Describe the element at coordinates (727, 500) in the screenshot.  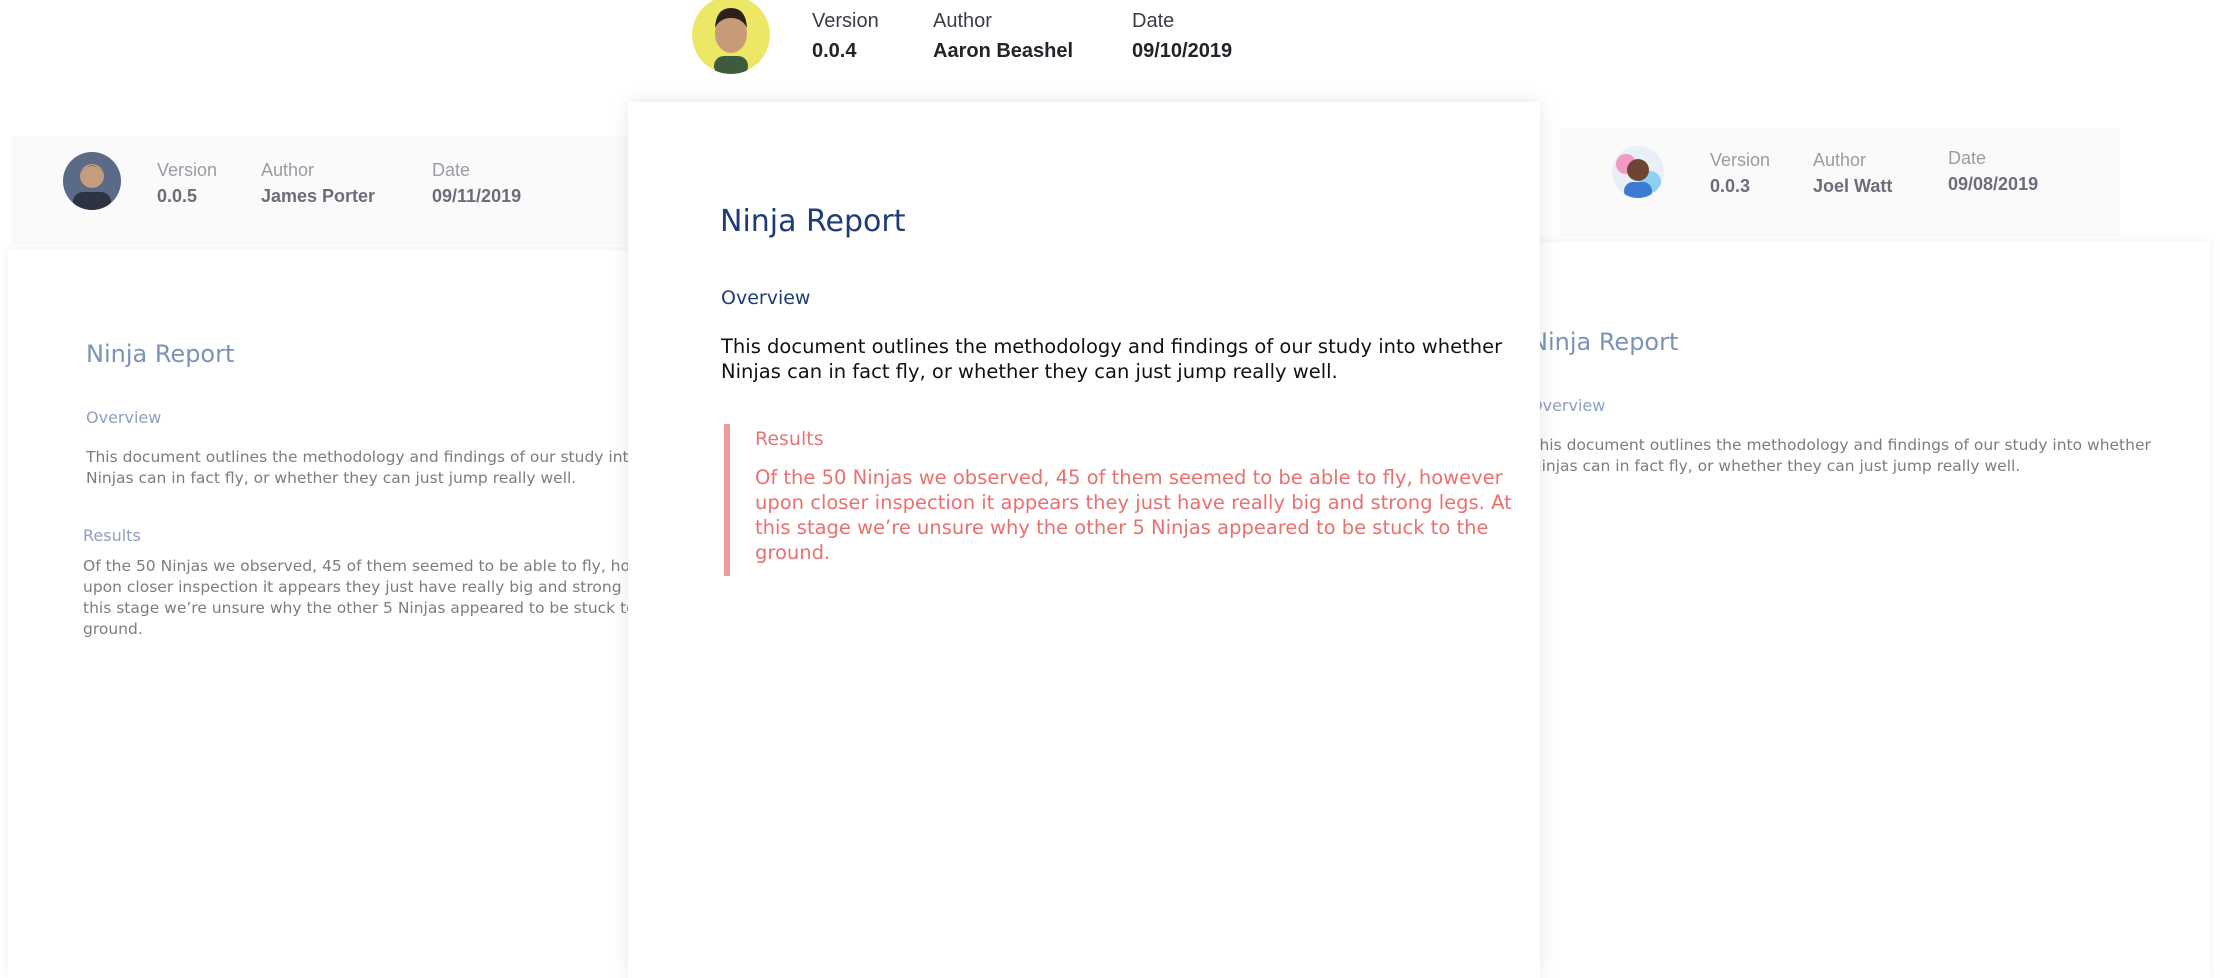
I see `results-callout-bar` at that location.